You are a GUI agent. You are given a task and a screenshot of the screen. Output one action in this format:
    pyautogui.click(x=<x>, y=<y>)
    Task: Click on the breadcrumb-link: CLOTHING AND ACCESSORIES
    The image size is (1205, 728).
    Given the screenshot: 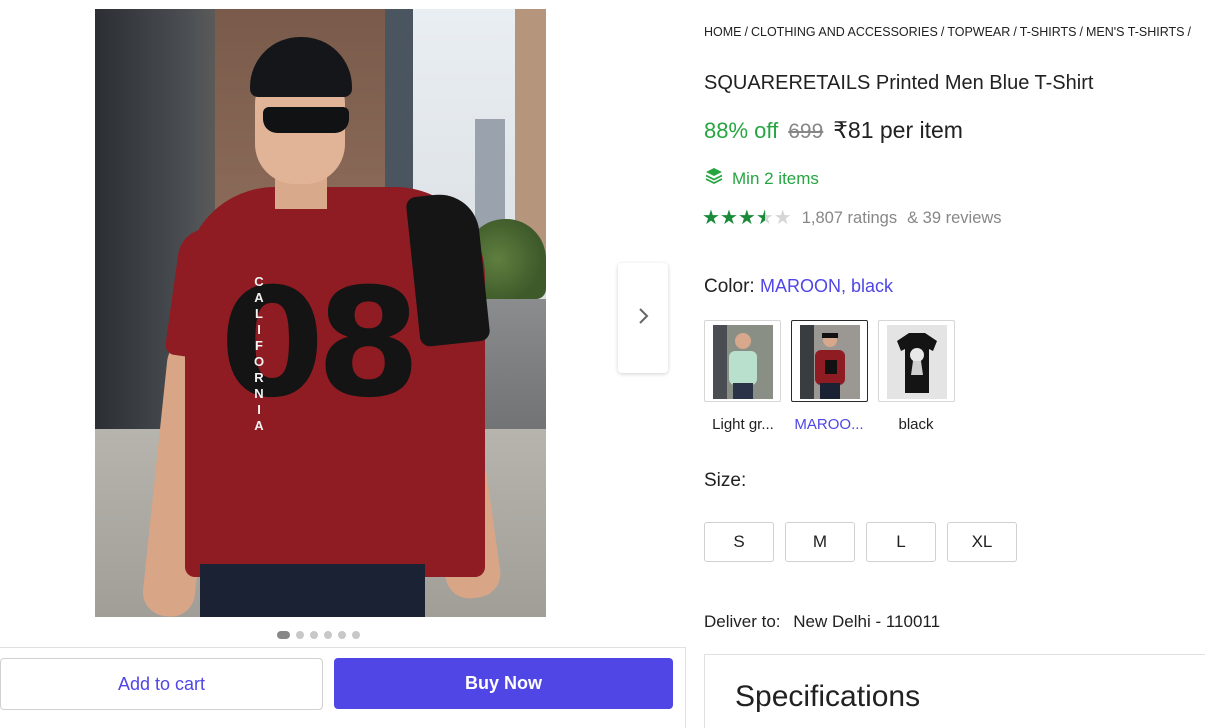 What is the action you would take?
    pyautogui.click(x=844, y=32)
    